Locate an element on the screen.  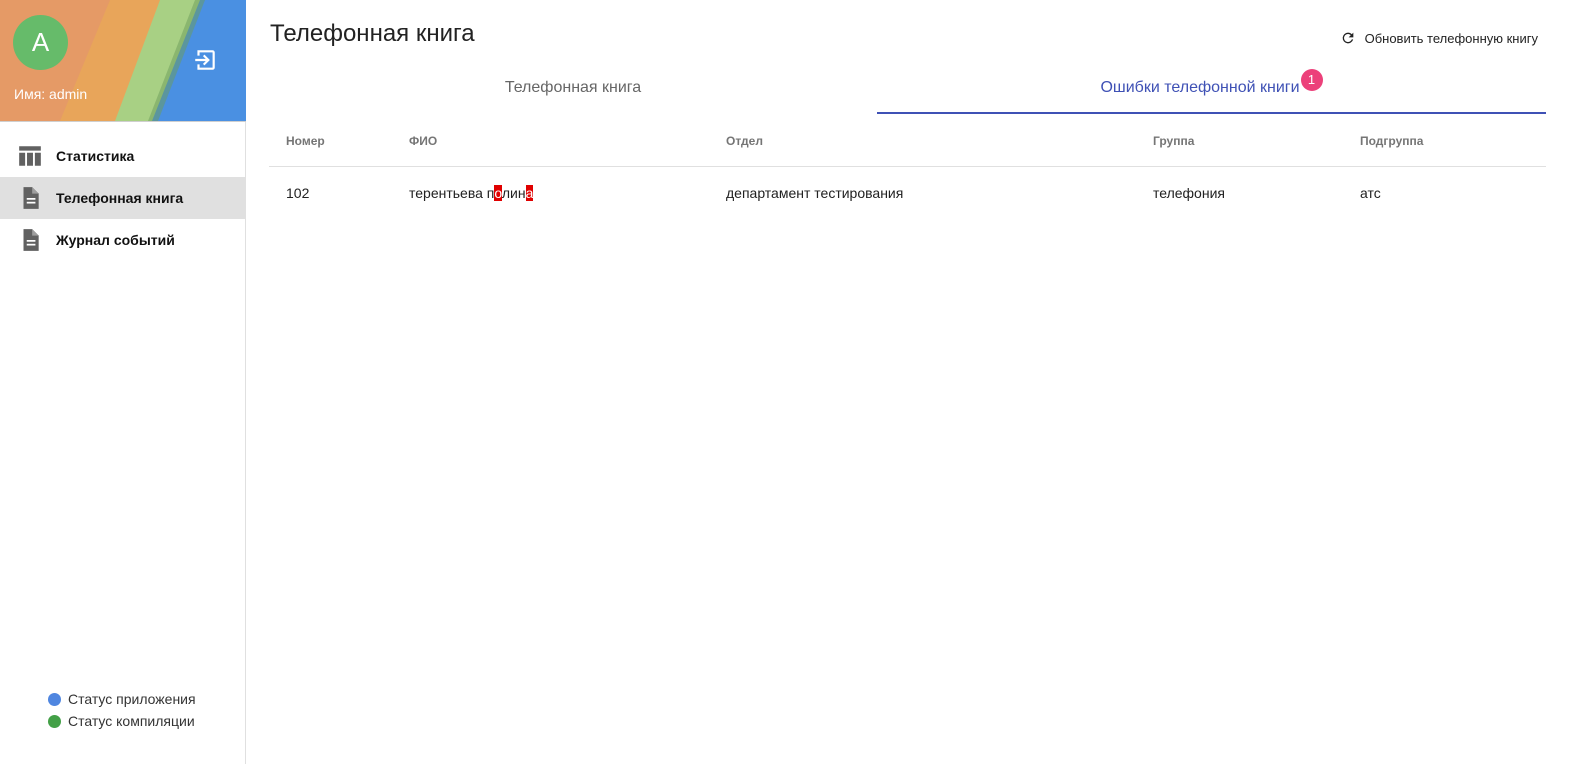
error-count-badge: 1 is located at coordinates (1311, 80).